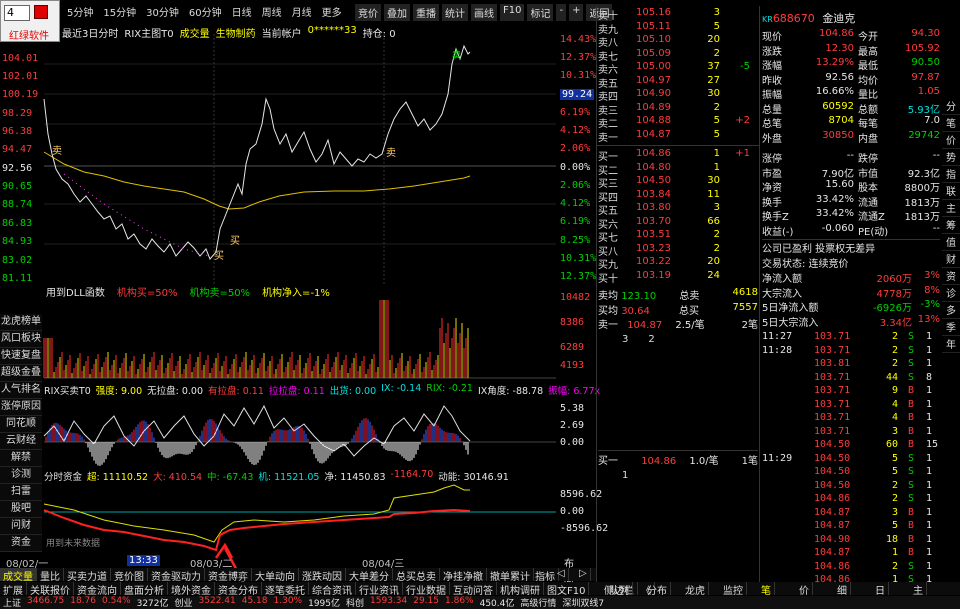 Image resolution: width=960 pixels, height=609 pixels. I want to click on toolbar-button: 统计, so click(455, 12).